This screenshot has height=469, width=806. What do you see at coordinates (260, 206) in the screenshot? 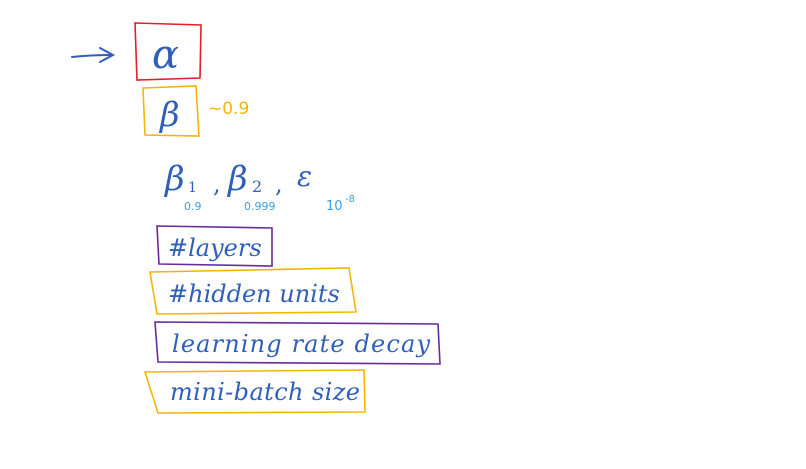
I see `beta2-value: 0.999` at bounding box center [260, 206].